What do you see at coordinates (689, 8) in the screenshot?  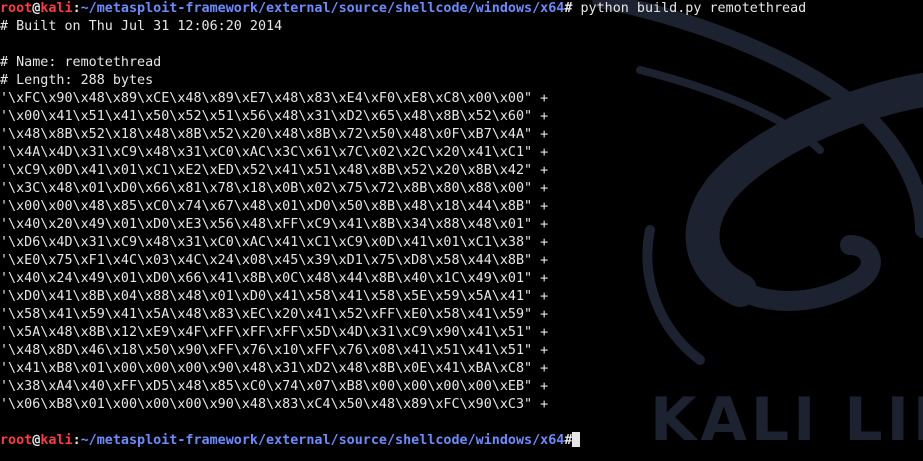 I see `command-text: python build.py remotethread` at bounding box center [689, 8].